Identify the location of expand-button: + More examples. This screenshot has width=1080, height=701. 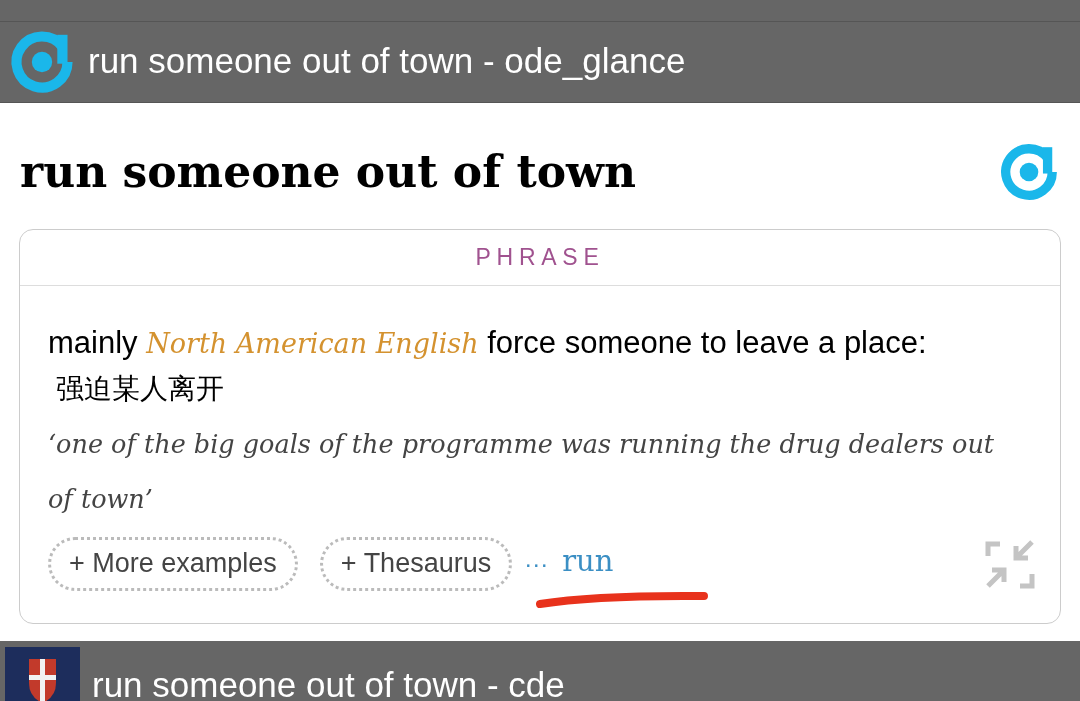
(173, 563).